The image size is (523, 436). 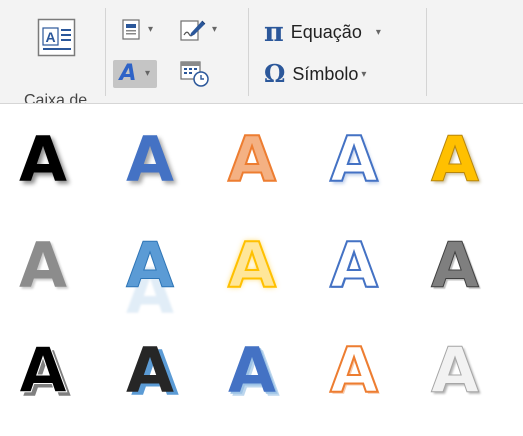 What do you see at coordinates (275, 73) in the screenshot?
I see `omega-icon: Ω` at bounding box center [275, 73].